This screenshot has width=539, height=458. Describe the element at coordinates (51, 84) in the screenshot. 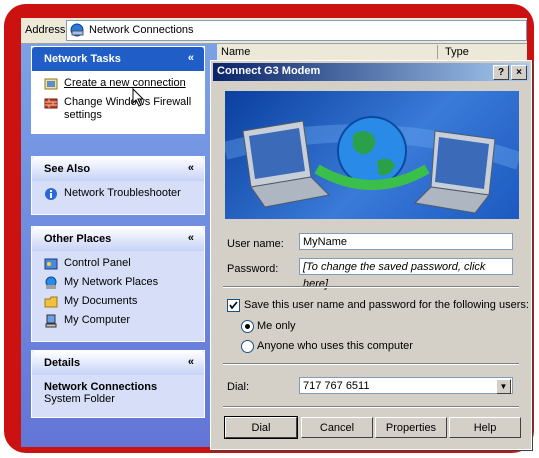

I see `new-connection-icon` at that location.